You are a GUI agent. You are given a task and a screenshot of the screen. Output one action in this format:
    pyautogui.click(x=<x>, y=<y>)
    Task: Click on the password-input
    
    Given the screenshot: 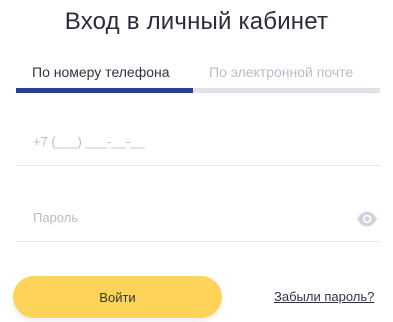 What is the action you would take?
    pyautogui.click(x=183, y=217)
    